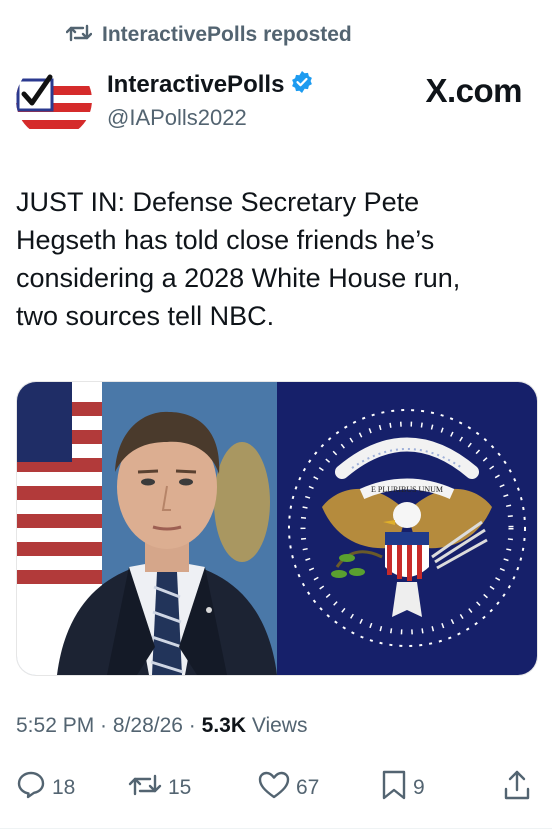 This screenshot has width=552, height=839. Describe the element at coordinates (54, 100) in the screenshot. I see `avatar` at that location.